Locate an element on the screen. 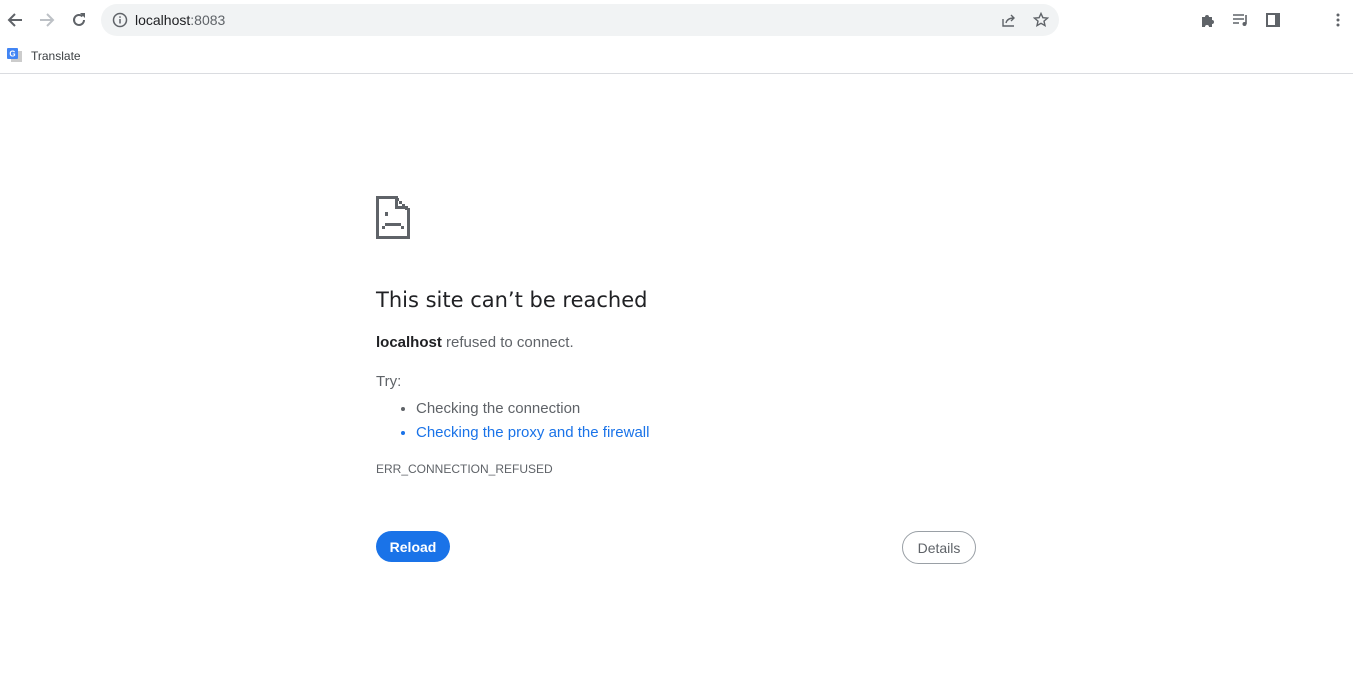  svg-text: G is located at coordinates (12, 54).